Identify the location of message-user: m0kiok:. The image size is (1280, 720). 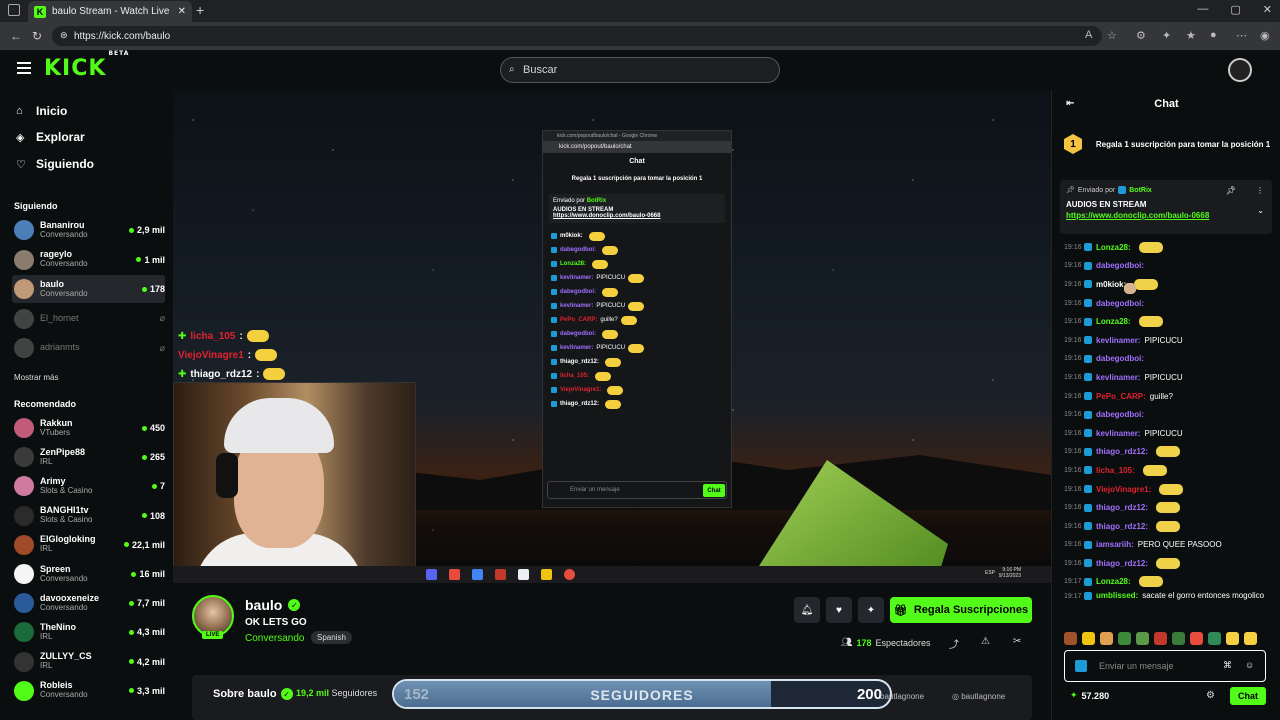
(1111, 284).